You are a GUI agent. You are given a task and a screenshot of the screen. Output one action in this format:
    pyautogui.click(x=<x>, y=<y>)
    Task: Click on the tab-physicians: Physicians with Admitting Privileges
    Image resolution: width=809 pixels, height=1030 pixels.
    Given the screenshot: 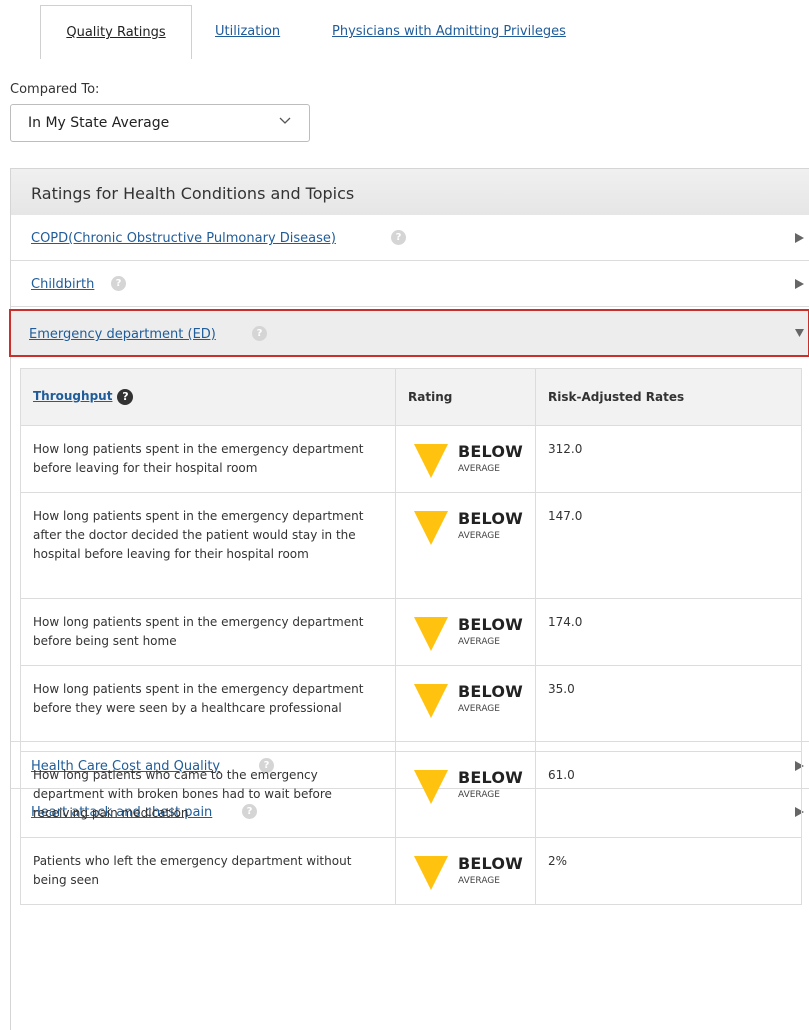 What is the action you would take?
    pyautogui.click(x=449, y=32)
    